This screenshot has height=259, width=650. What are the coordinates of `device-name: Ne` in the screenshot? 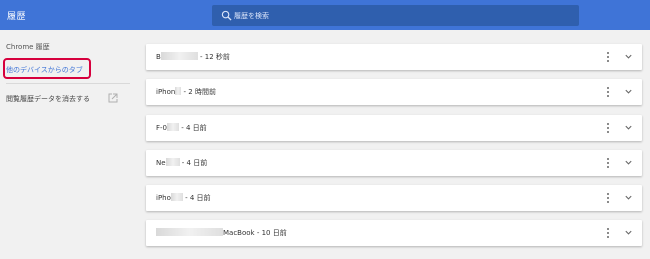 It's located at (161, 162).